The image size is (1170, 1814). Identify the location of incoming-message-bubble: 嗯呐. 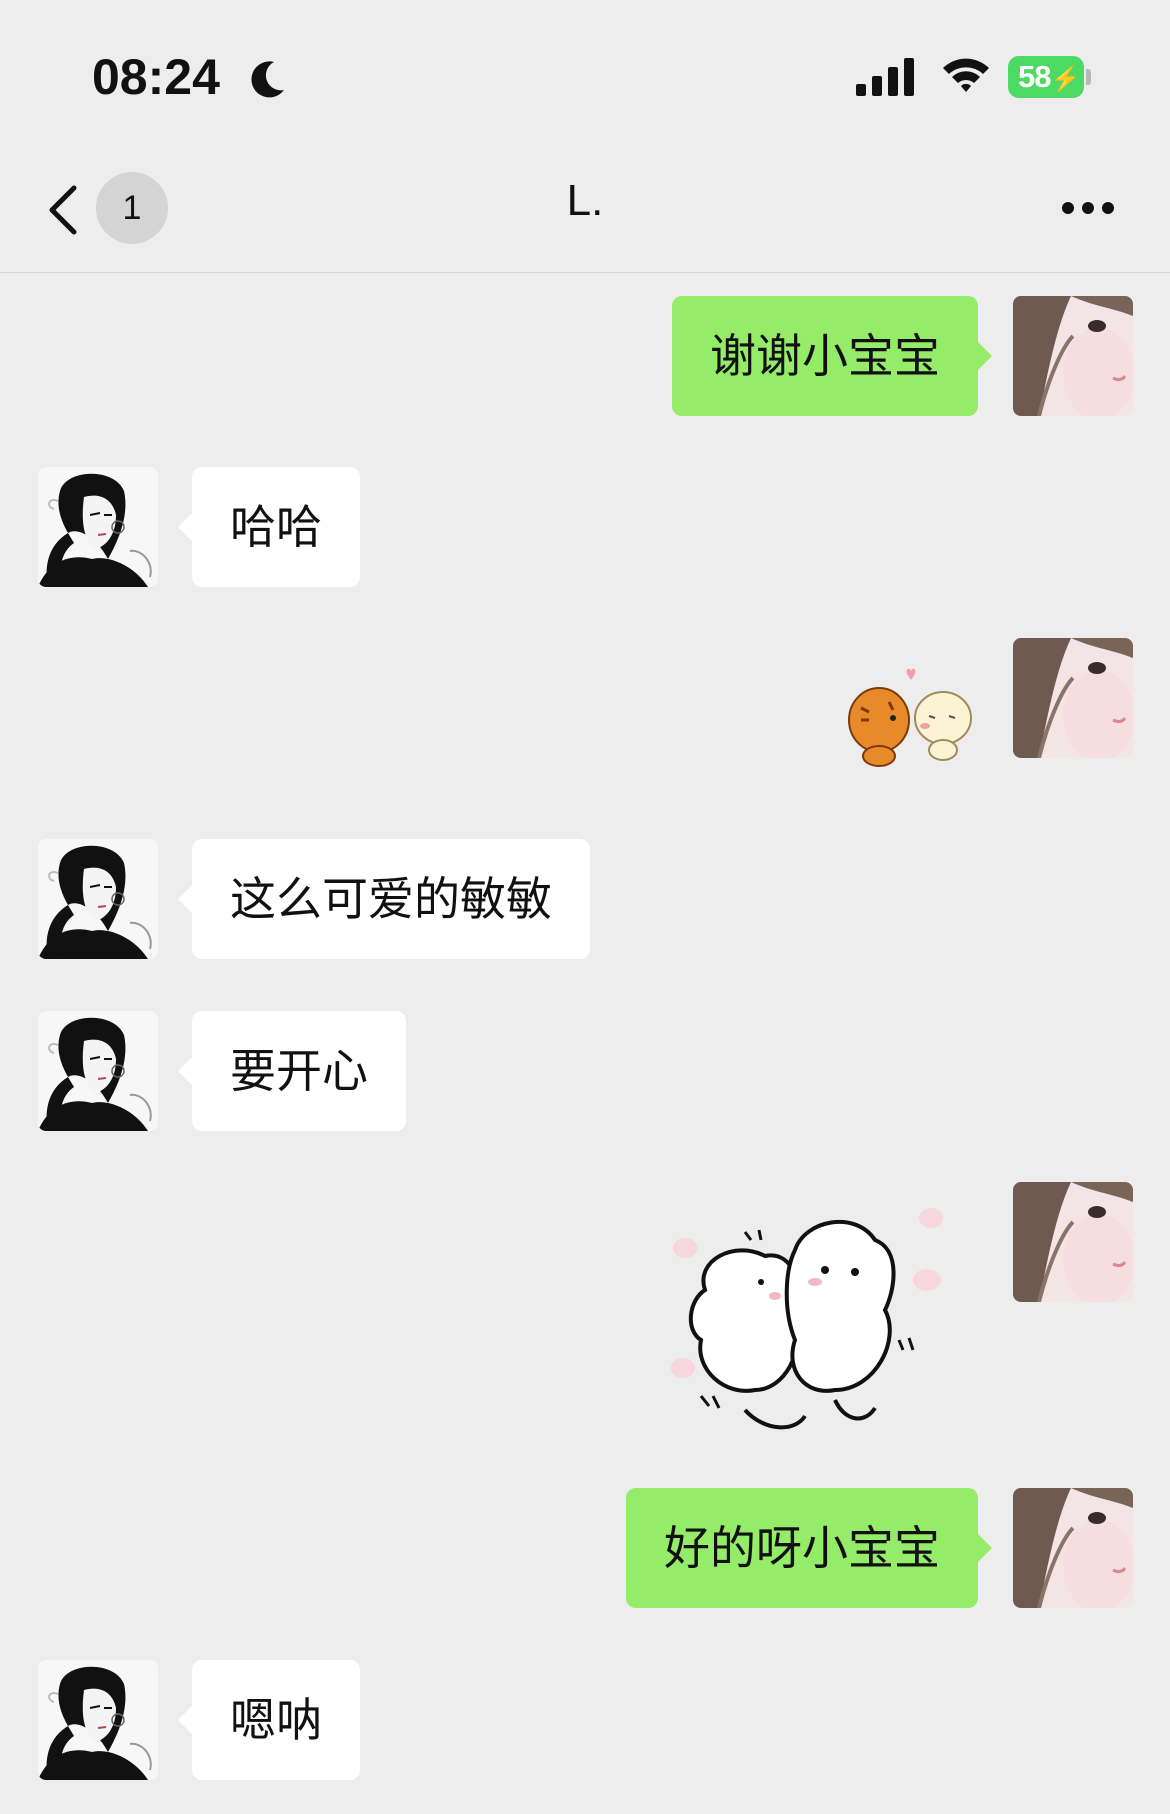
(269, 1720).